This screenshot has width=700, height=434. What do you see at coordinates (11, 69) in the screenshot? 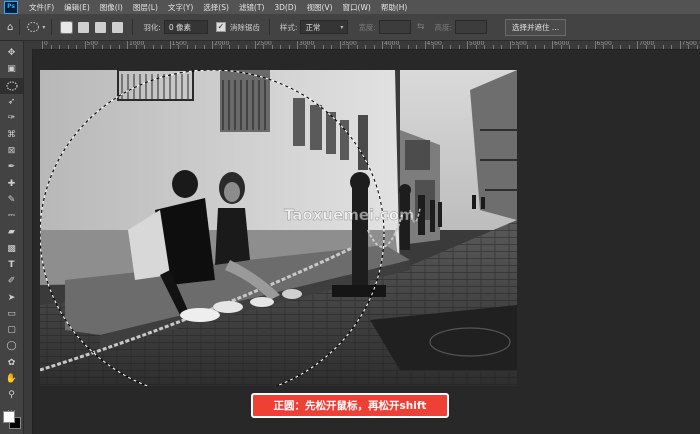
I see `artboard-tool-icon: ▣` at bounding box center [11, 69].